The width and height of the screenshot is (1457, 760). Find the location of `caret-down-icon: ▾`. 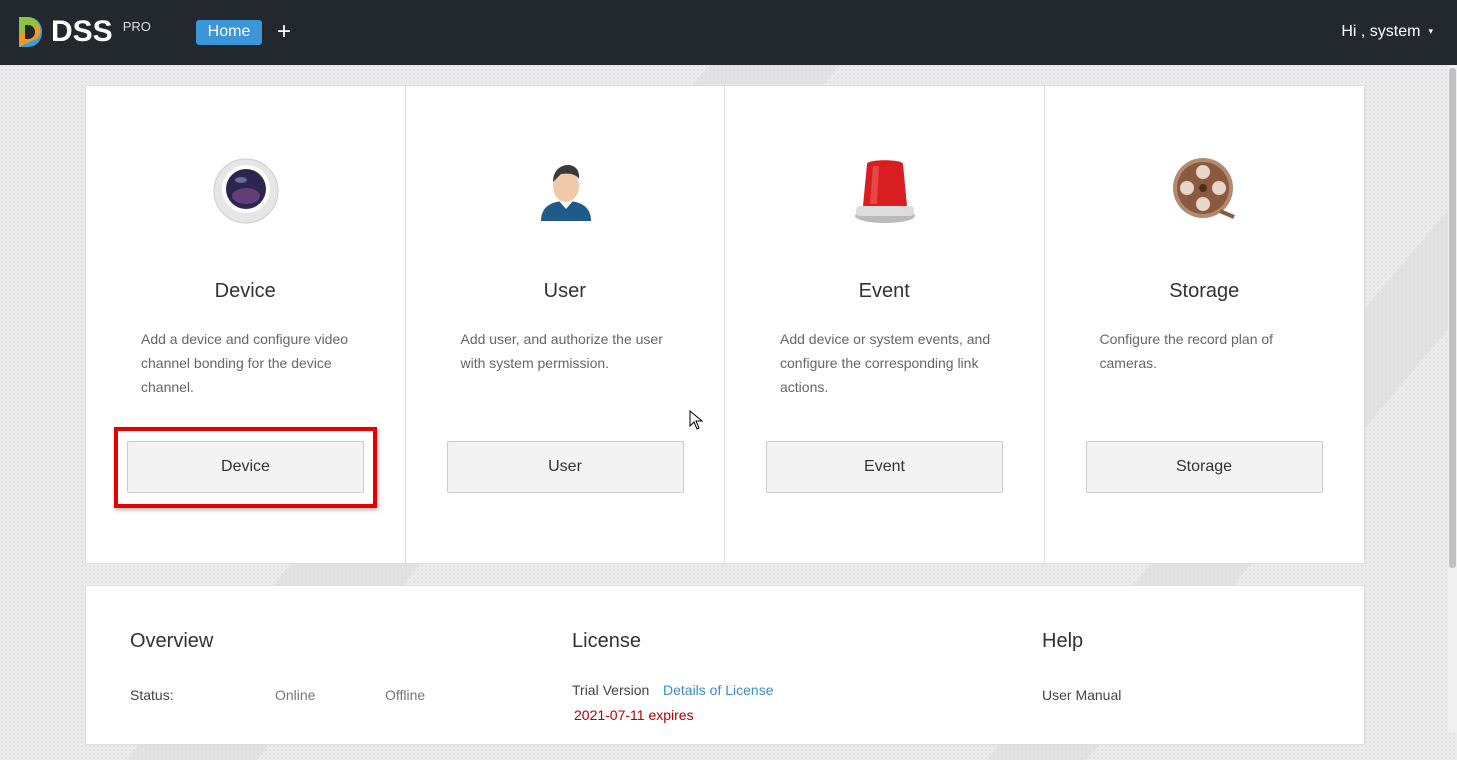

caret-down-icon: ▾ is located at coordinates (1430, 31).